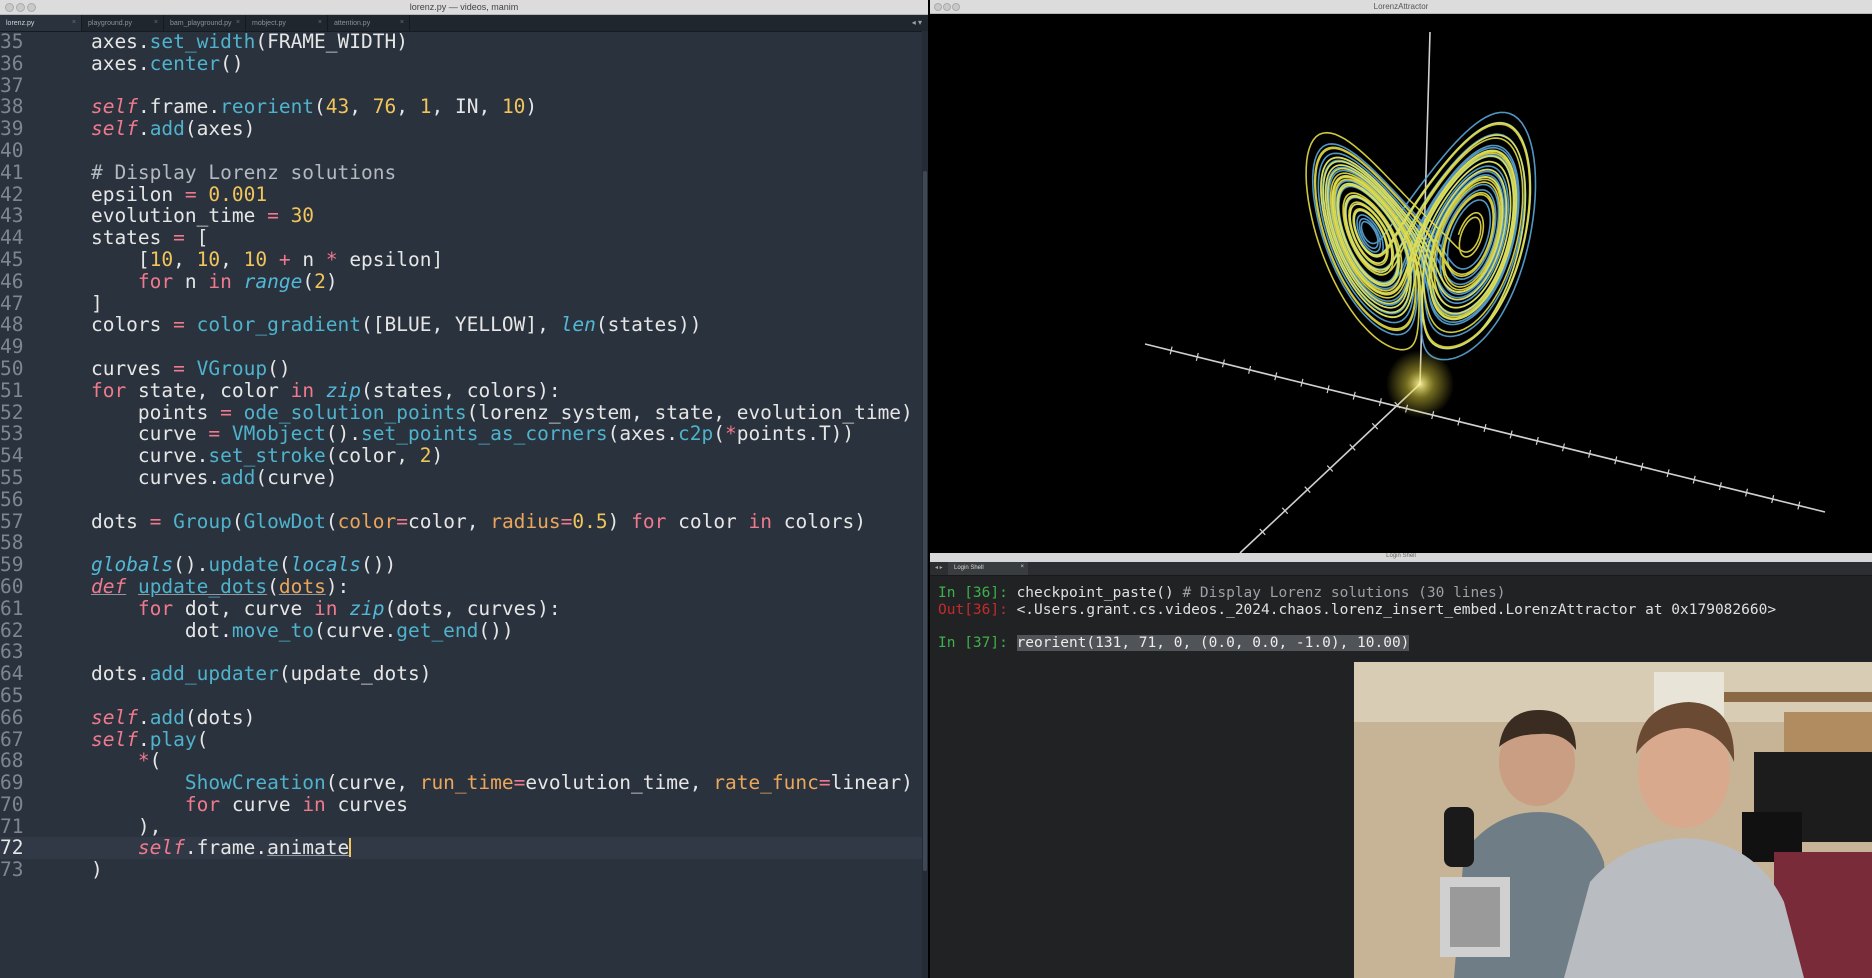 The height and width of the screenshot is (978, 1872). I want to click on terminal-window-title: Login Shell, so click(1401, 556).